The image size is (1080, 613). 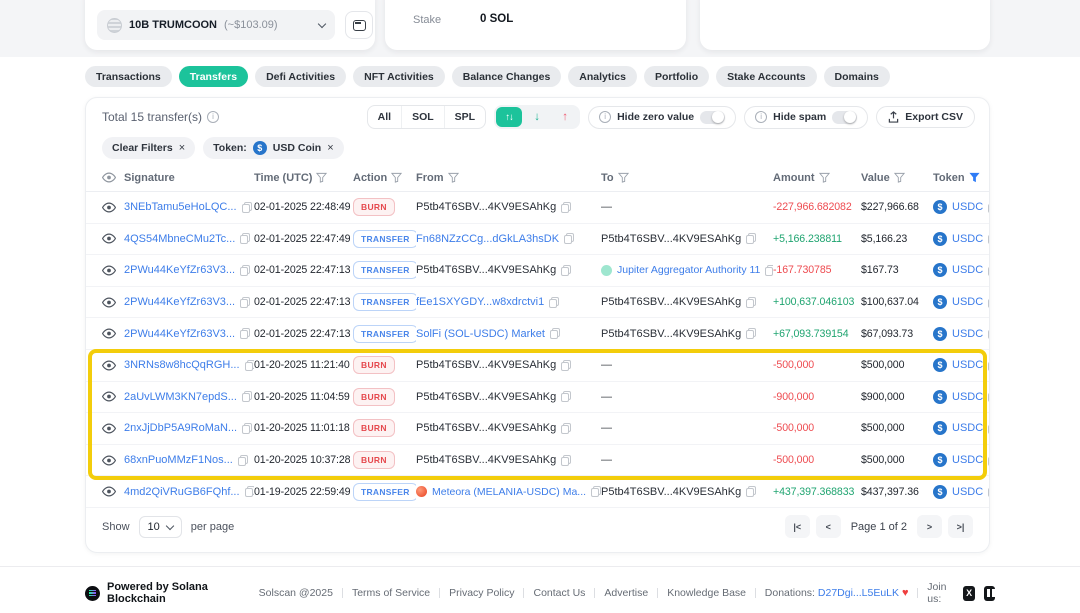 What do you see at coordinates (960, 527) in the screenshot?
I see `last-page-button: >|` at bounding box center [960, 527].